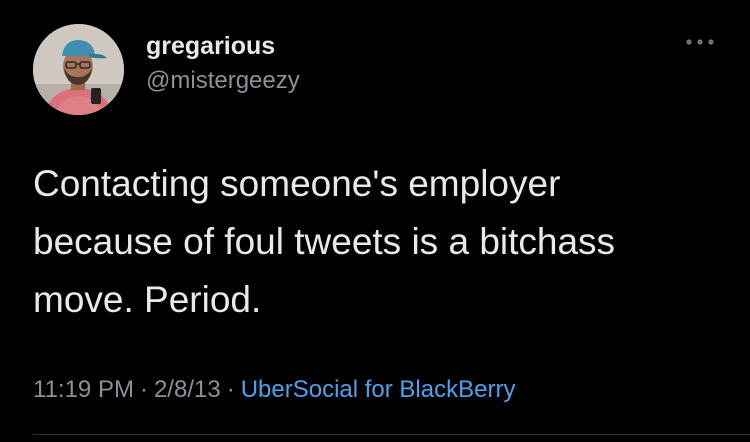 This screenshot has width=750, height=442. Describe the element at coordinates (391, 434) in the screenshot. I see `divider` at that location.